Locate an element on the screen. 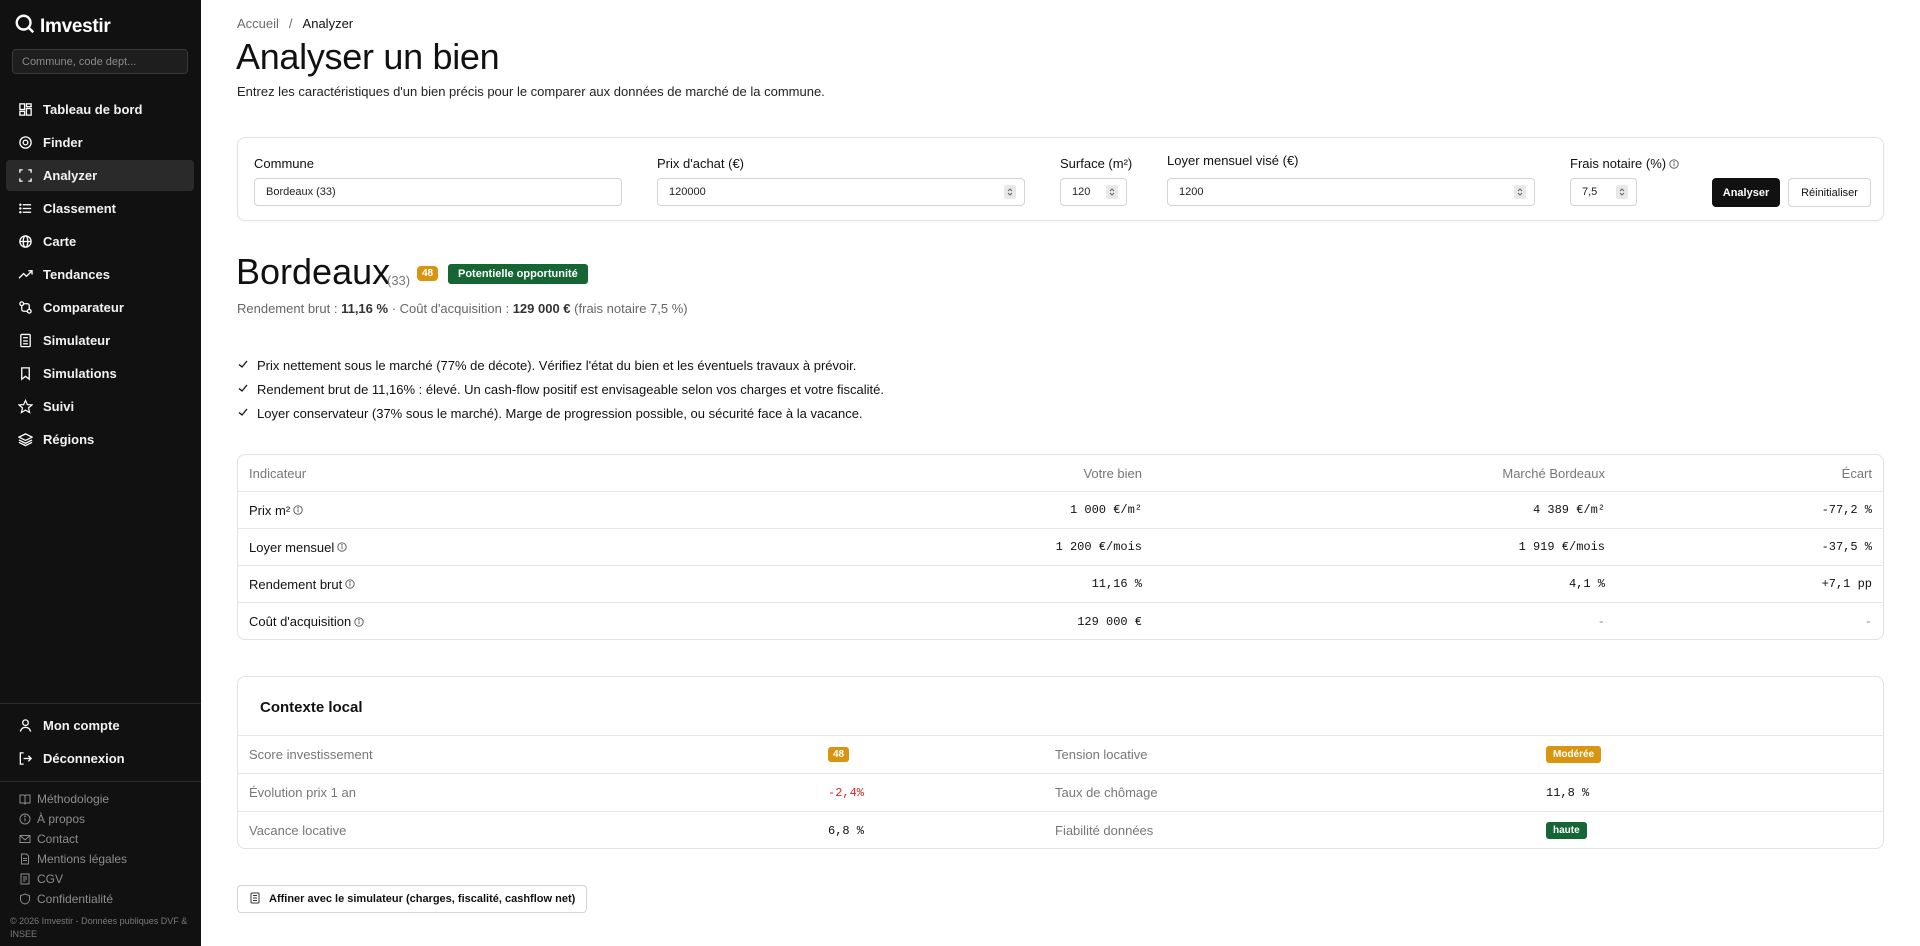 This screenshot has height=946, width=1920. nav-item-suivi: Suivi is located at coordinates (100, 406).